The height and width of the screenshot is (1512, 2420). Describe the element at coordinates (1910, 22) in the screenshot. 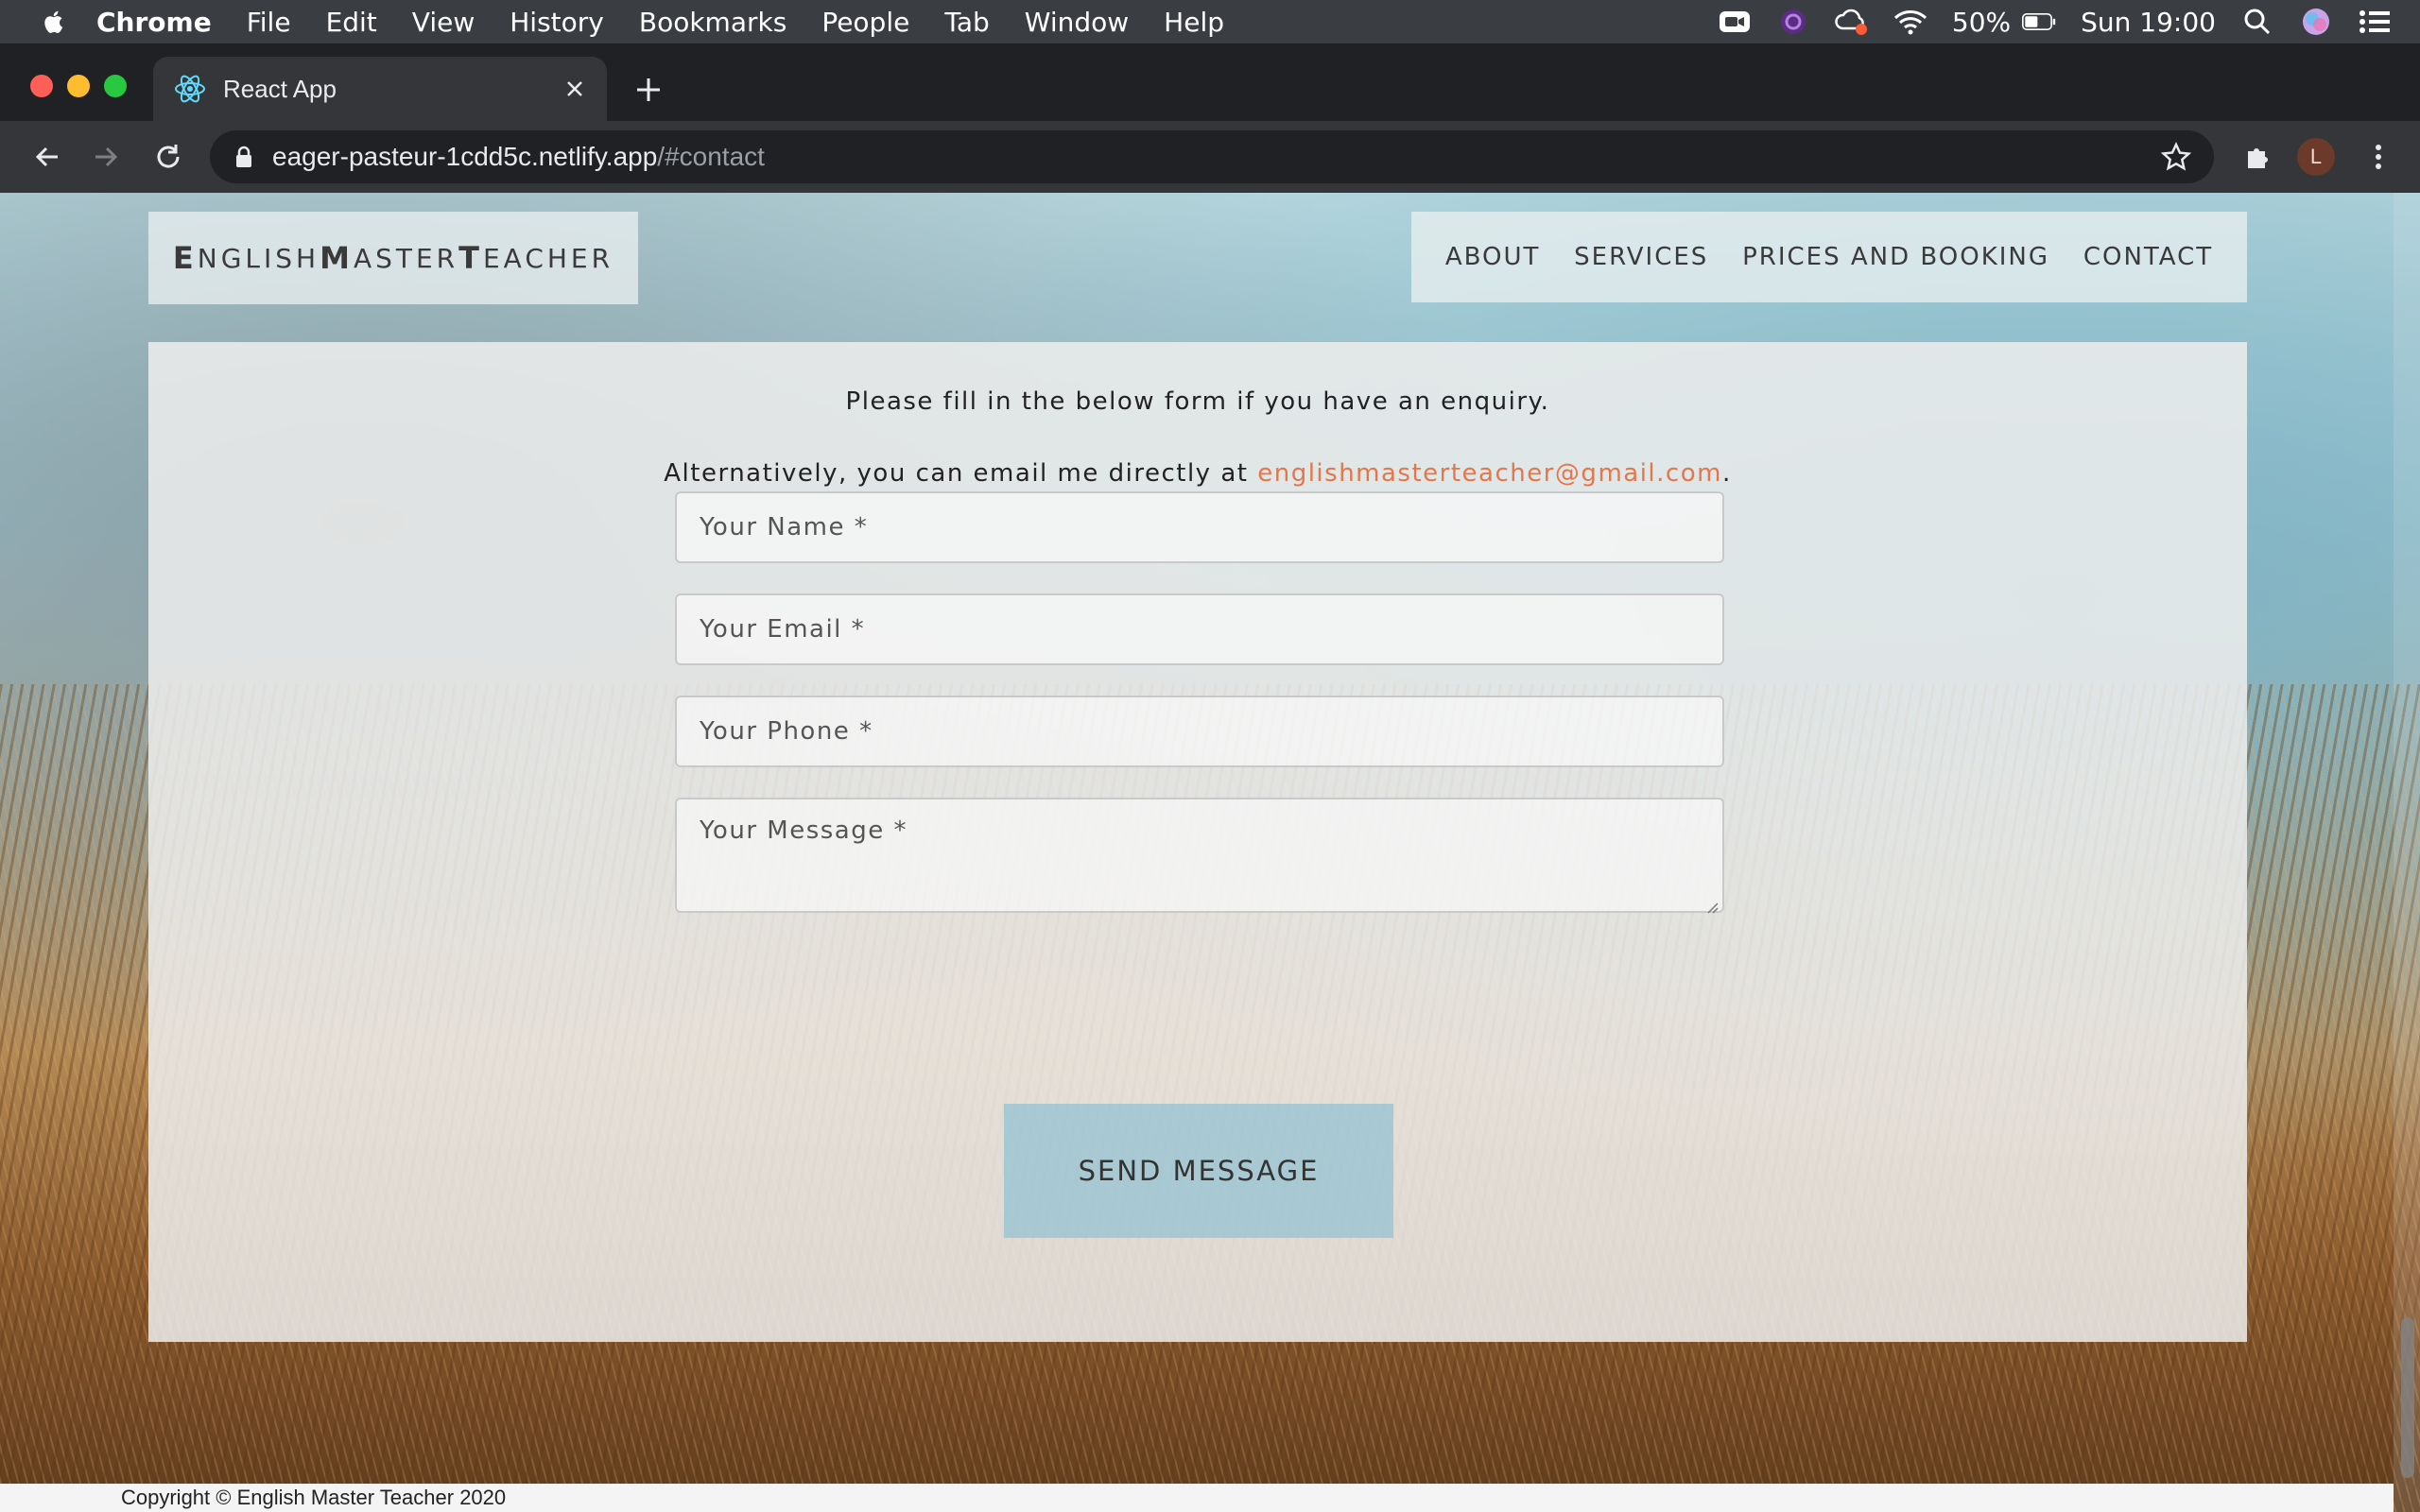

I see `wifi-icon` at that location.